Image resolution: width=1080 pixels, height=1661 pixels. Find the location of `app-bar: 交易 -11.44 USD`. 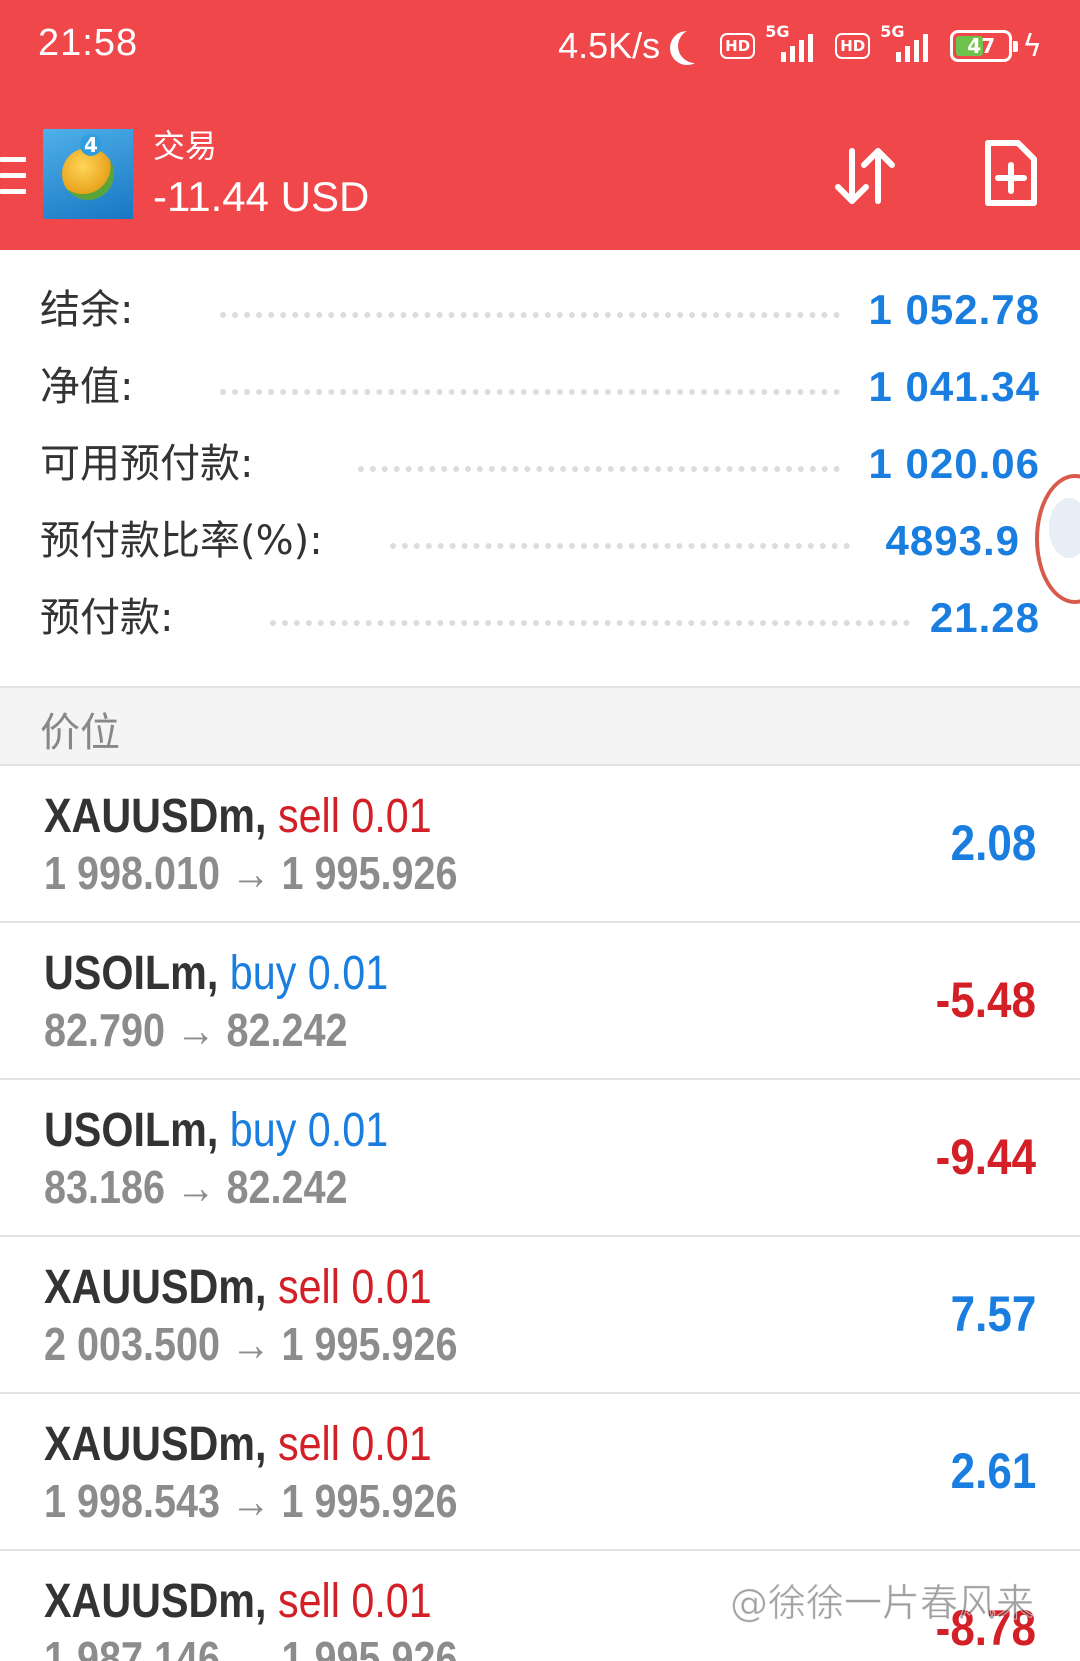

app-bar: 交易 -11.44 USD is located at coordinates (540, 177).